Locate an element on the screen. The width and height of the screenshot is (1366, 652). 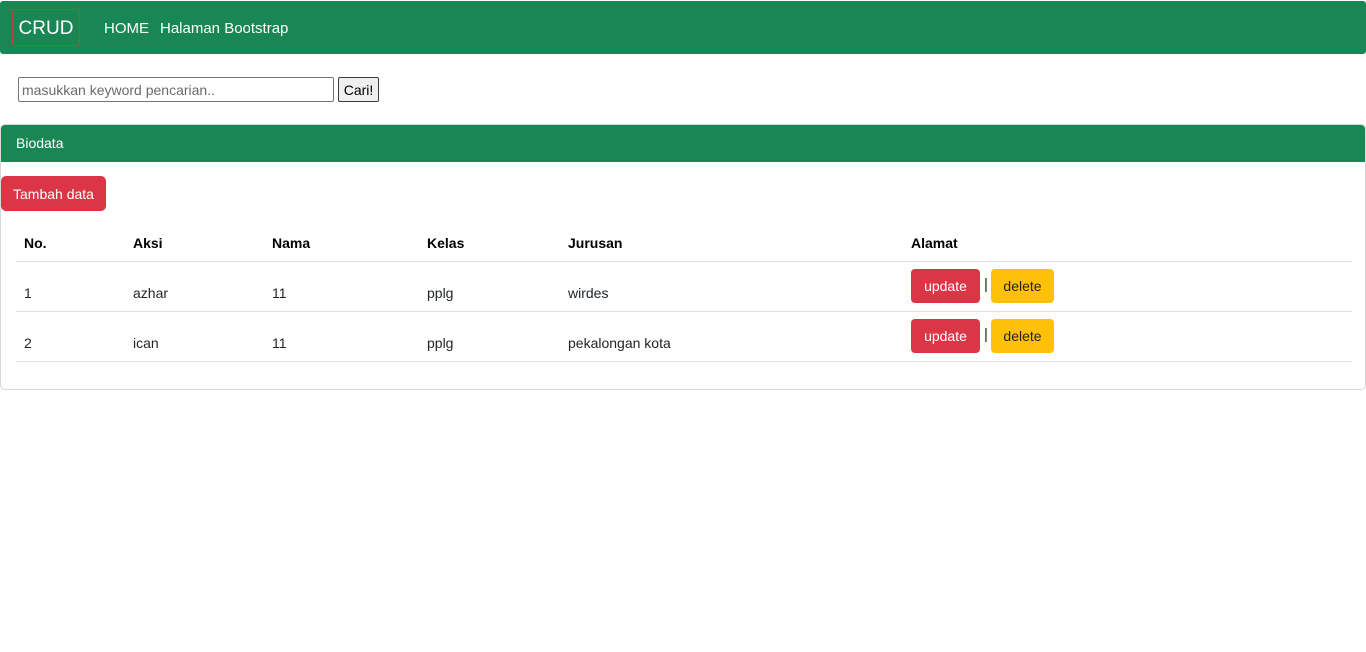
header-no: No. is located at coordinates (35, 243).